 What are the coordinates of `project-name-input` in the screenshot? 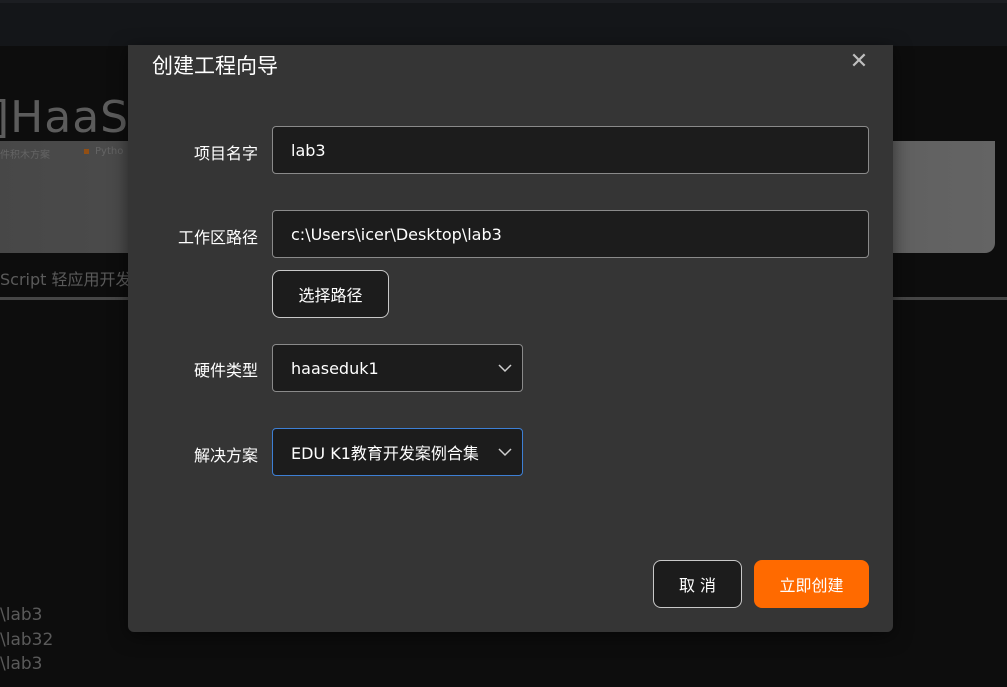 It's located at (570, 150).